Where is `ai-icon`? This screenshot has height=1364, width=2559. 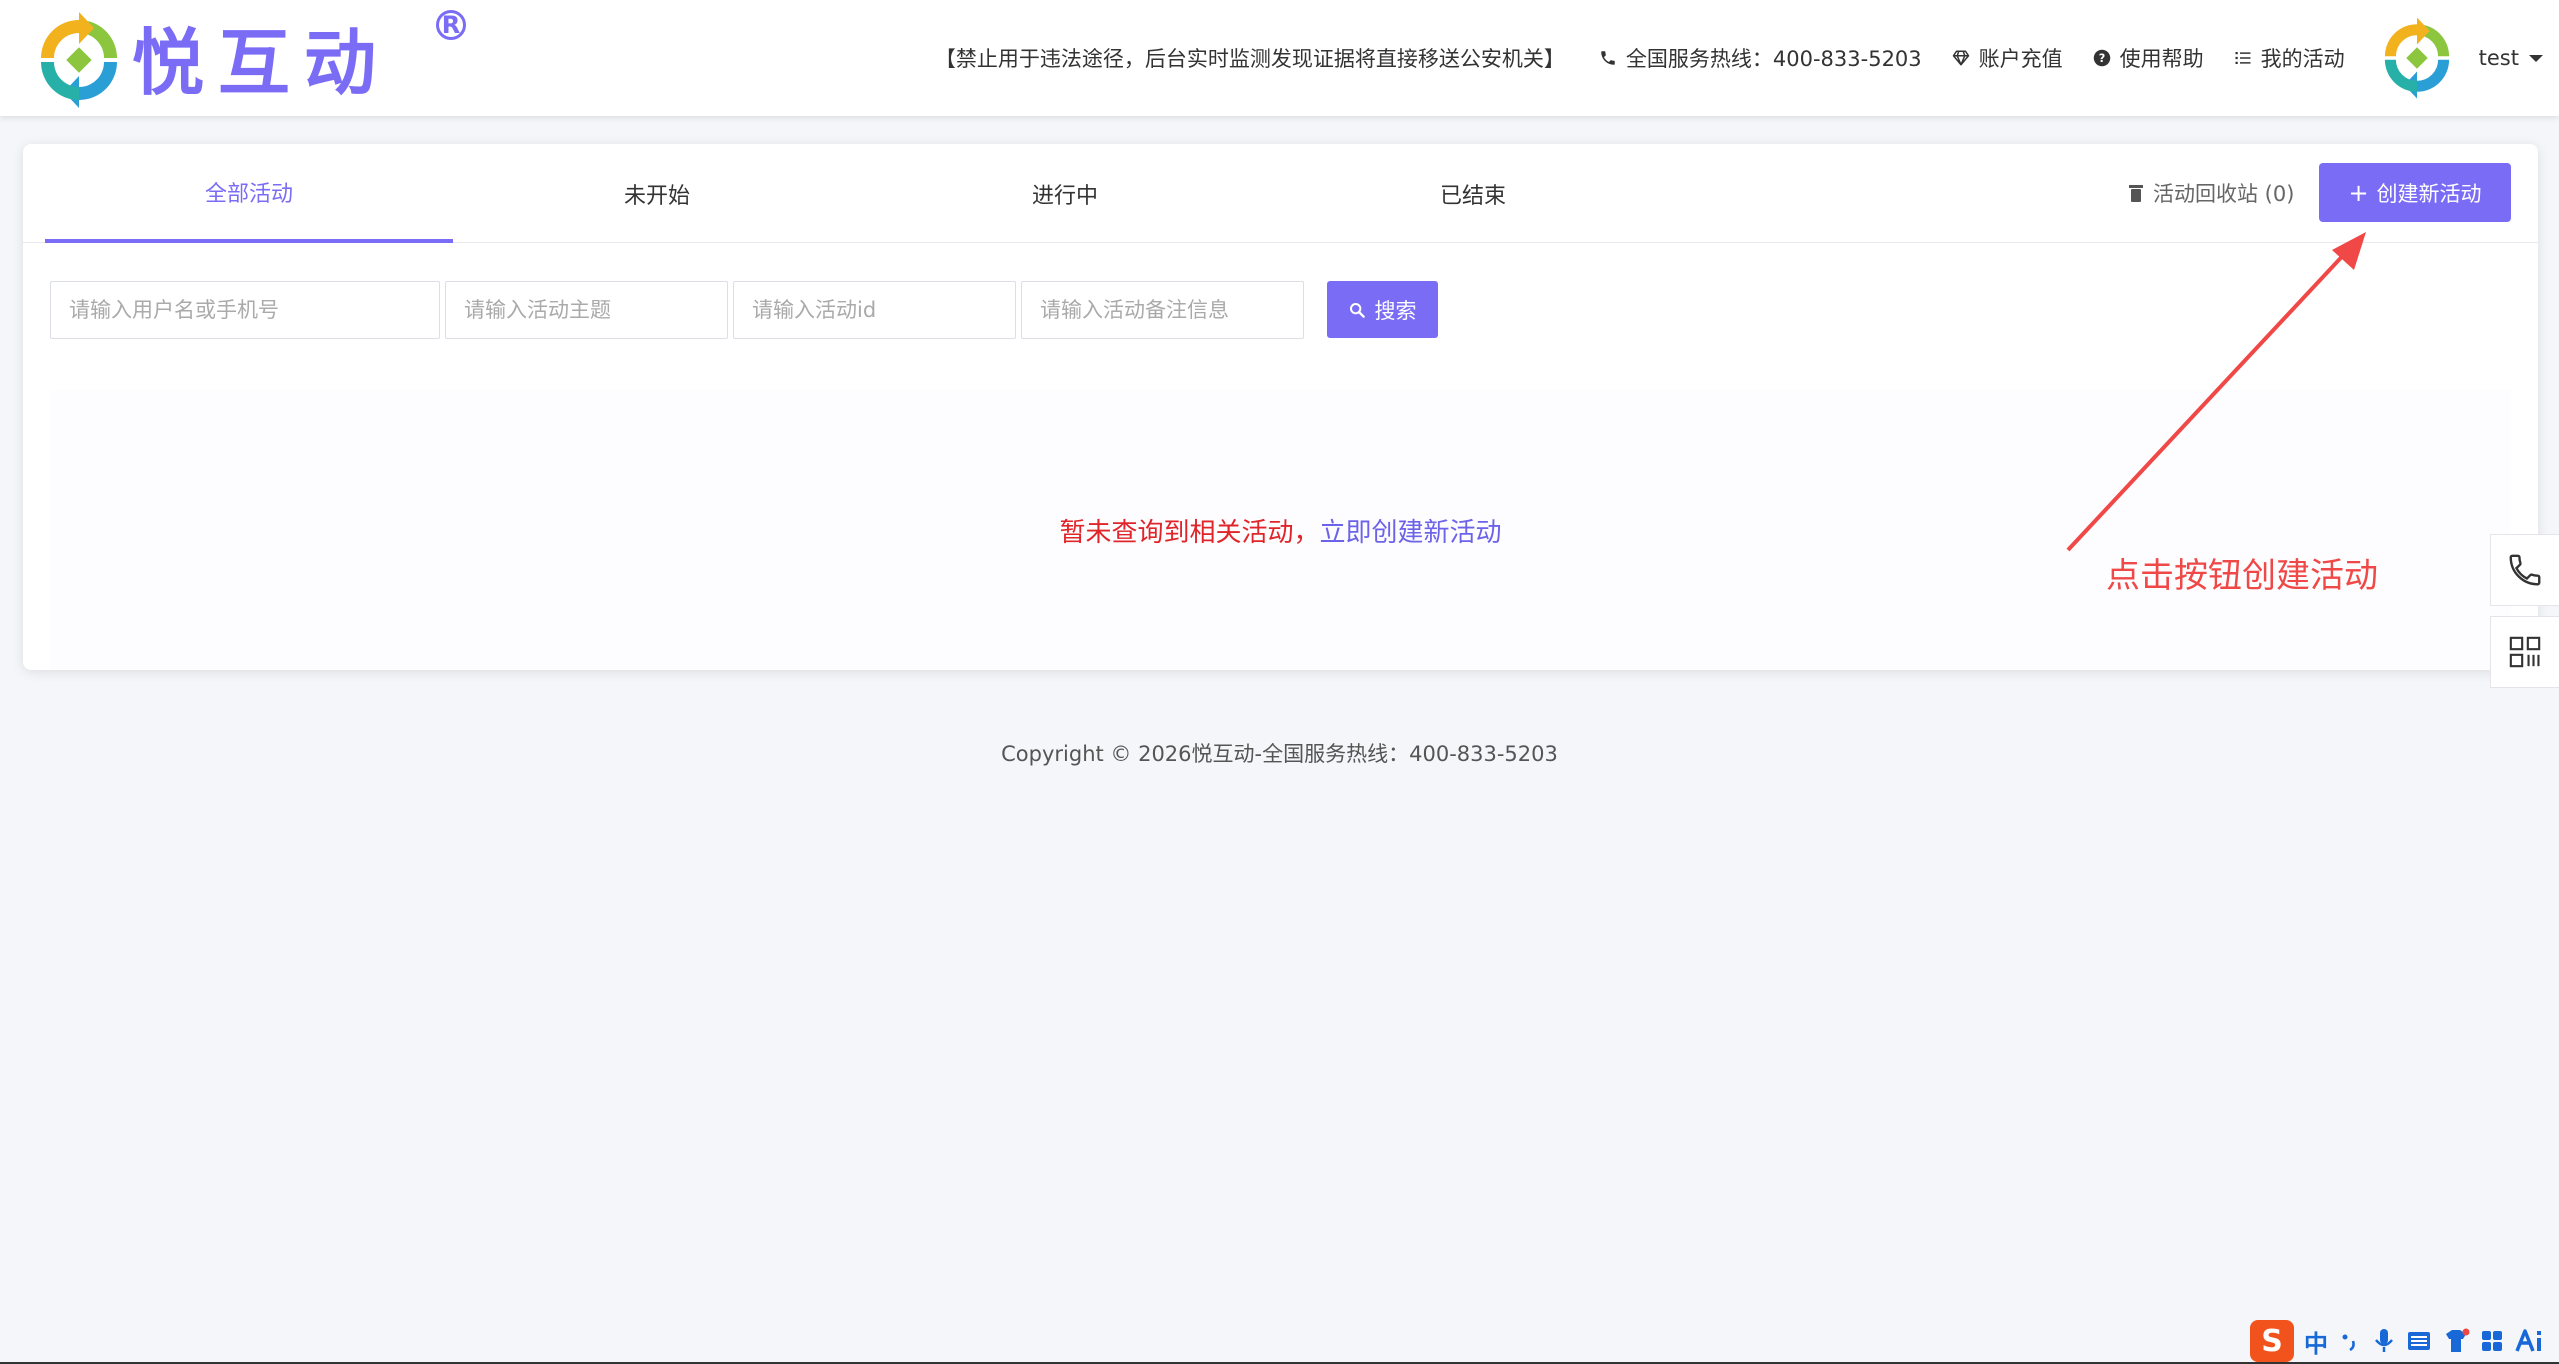 ai-icon is located at coordinates (2529, 1341).